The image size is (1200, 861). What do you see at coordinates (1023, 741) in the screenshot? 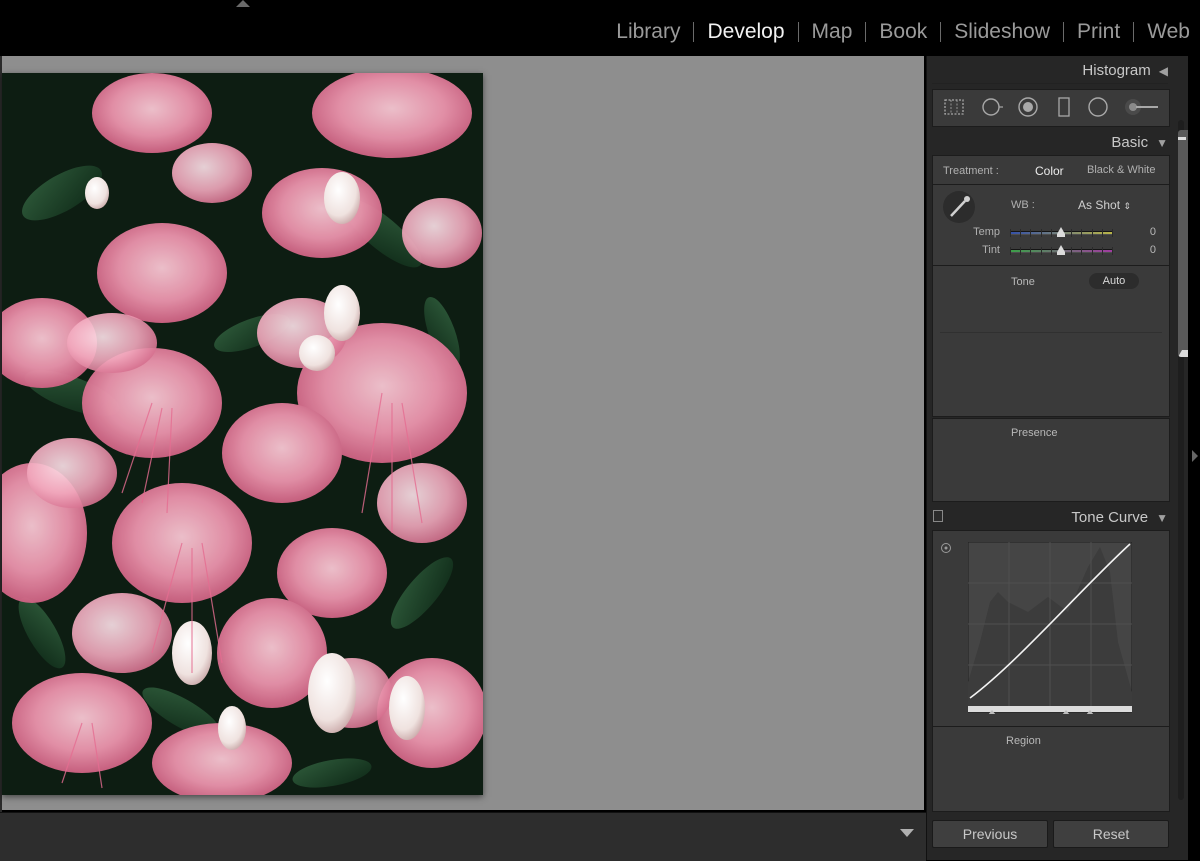
I see `region-label: Region` at bounding box center [1023, 741].